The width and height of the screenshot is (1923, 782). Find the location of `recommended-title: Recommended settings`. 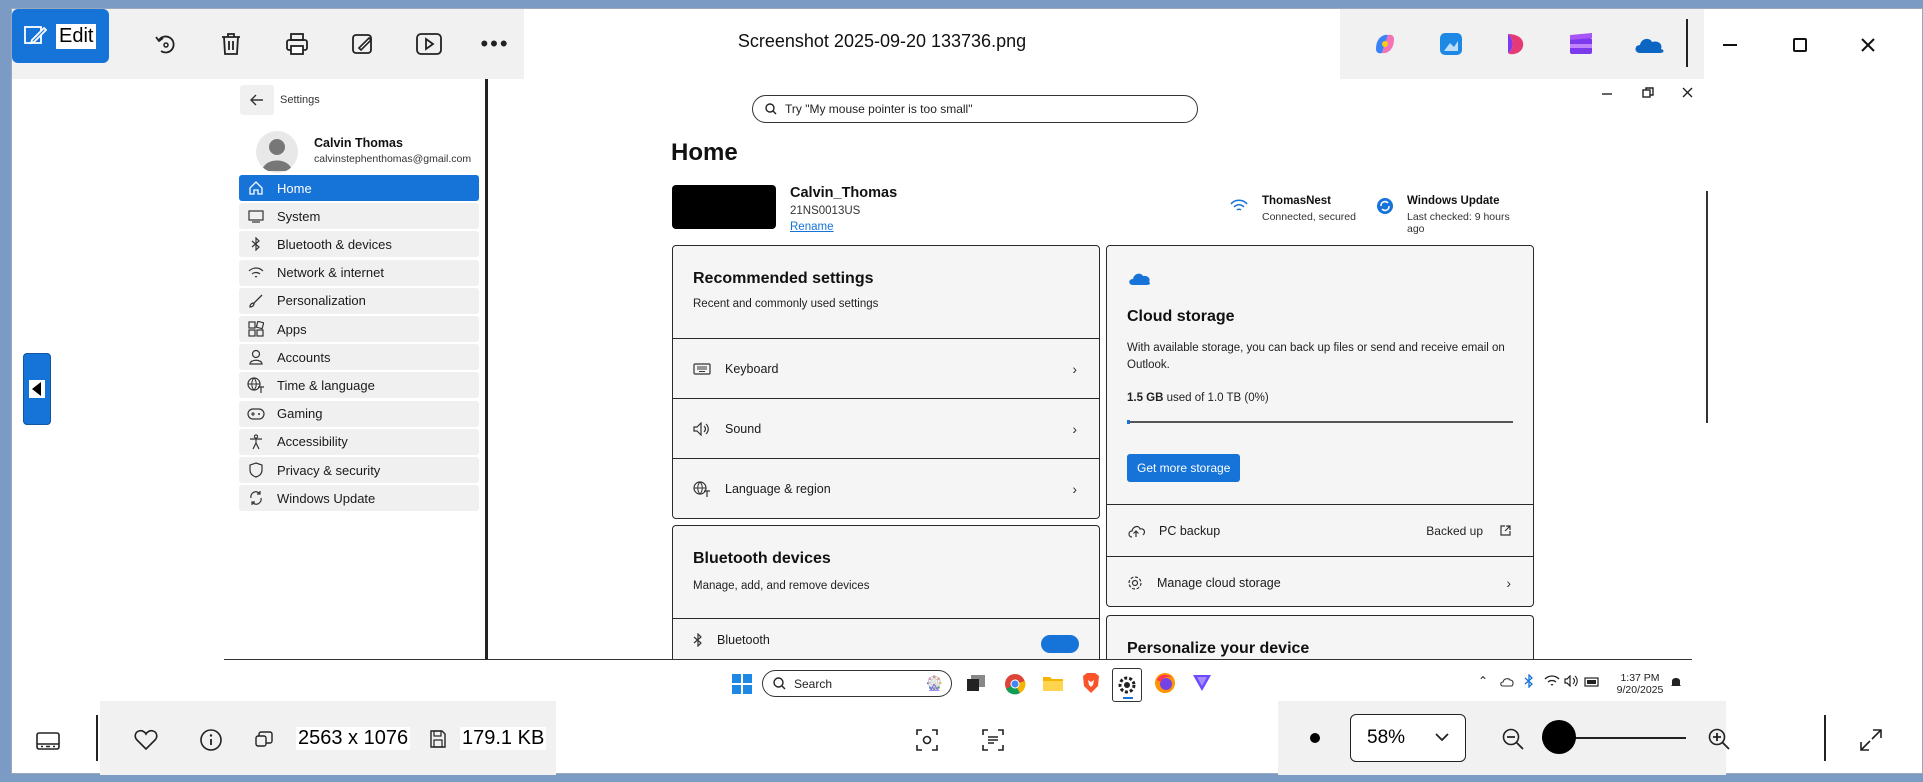

recommended-title: Recommended settings is located at coordinates (783, 278).